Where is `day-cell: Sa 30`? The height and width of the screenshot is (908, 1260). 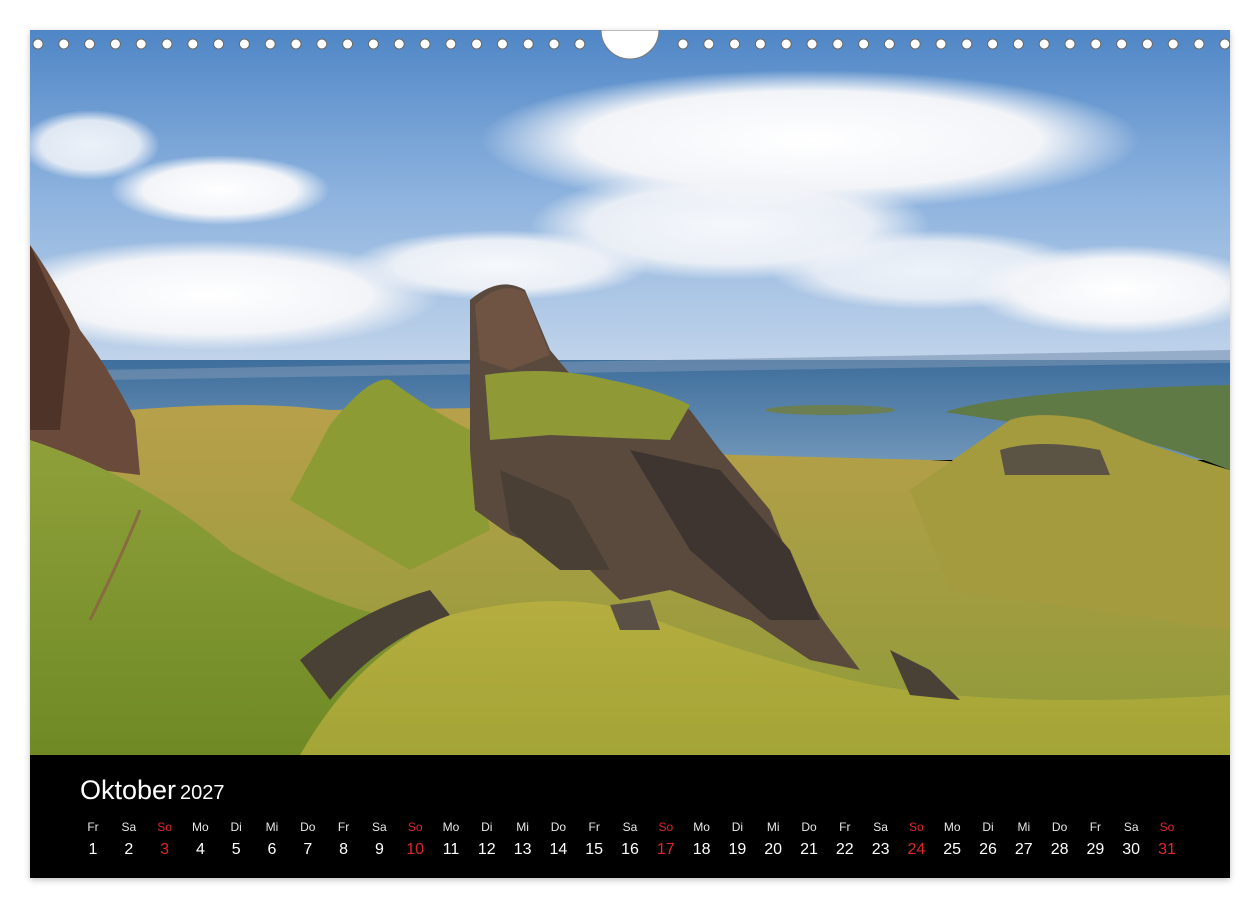
day-cell: Sa 30 is located at coordinates (1131, 839).